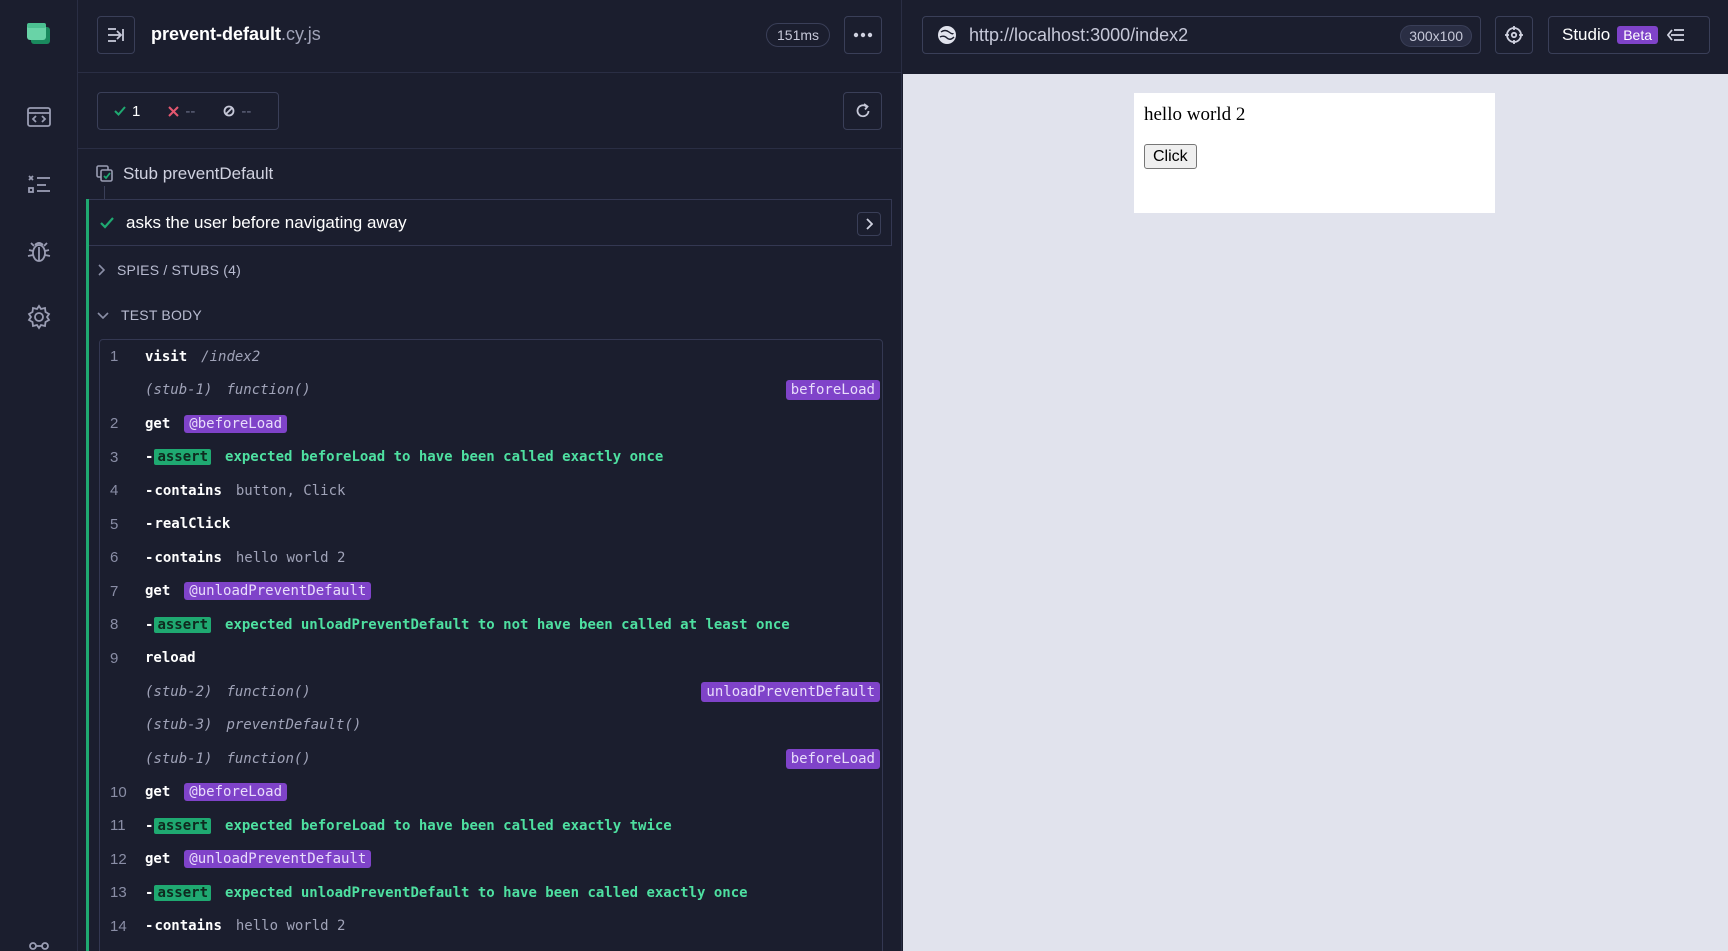 The image size is (1728, 951). What do you see at coordinates (114, 356) in the screenshot?
I see `command-line-number: 1` at bounding box center [114, 356].